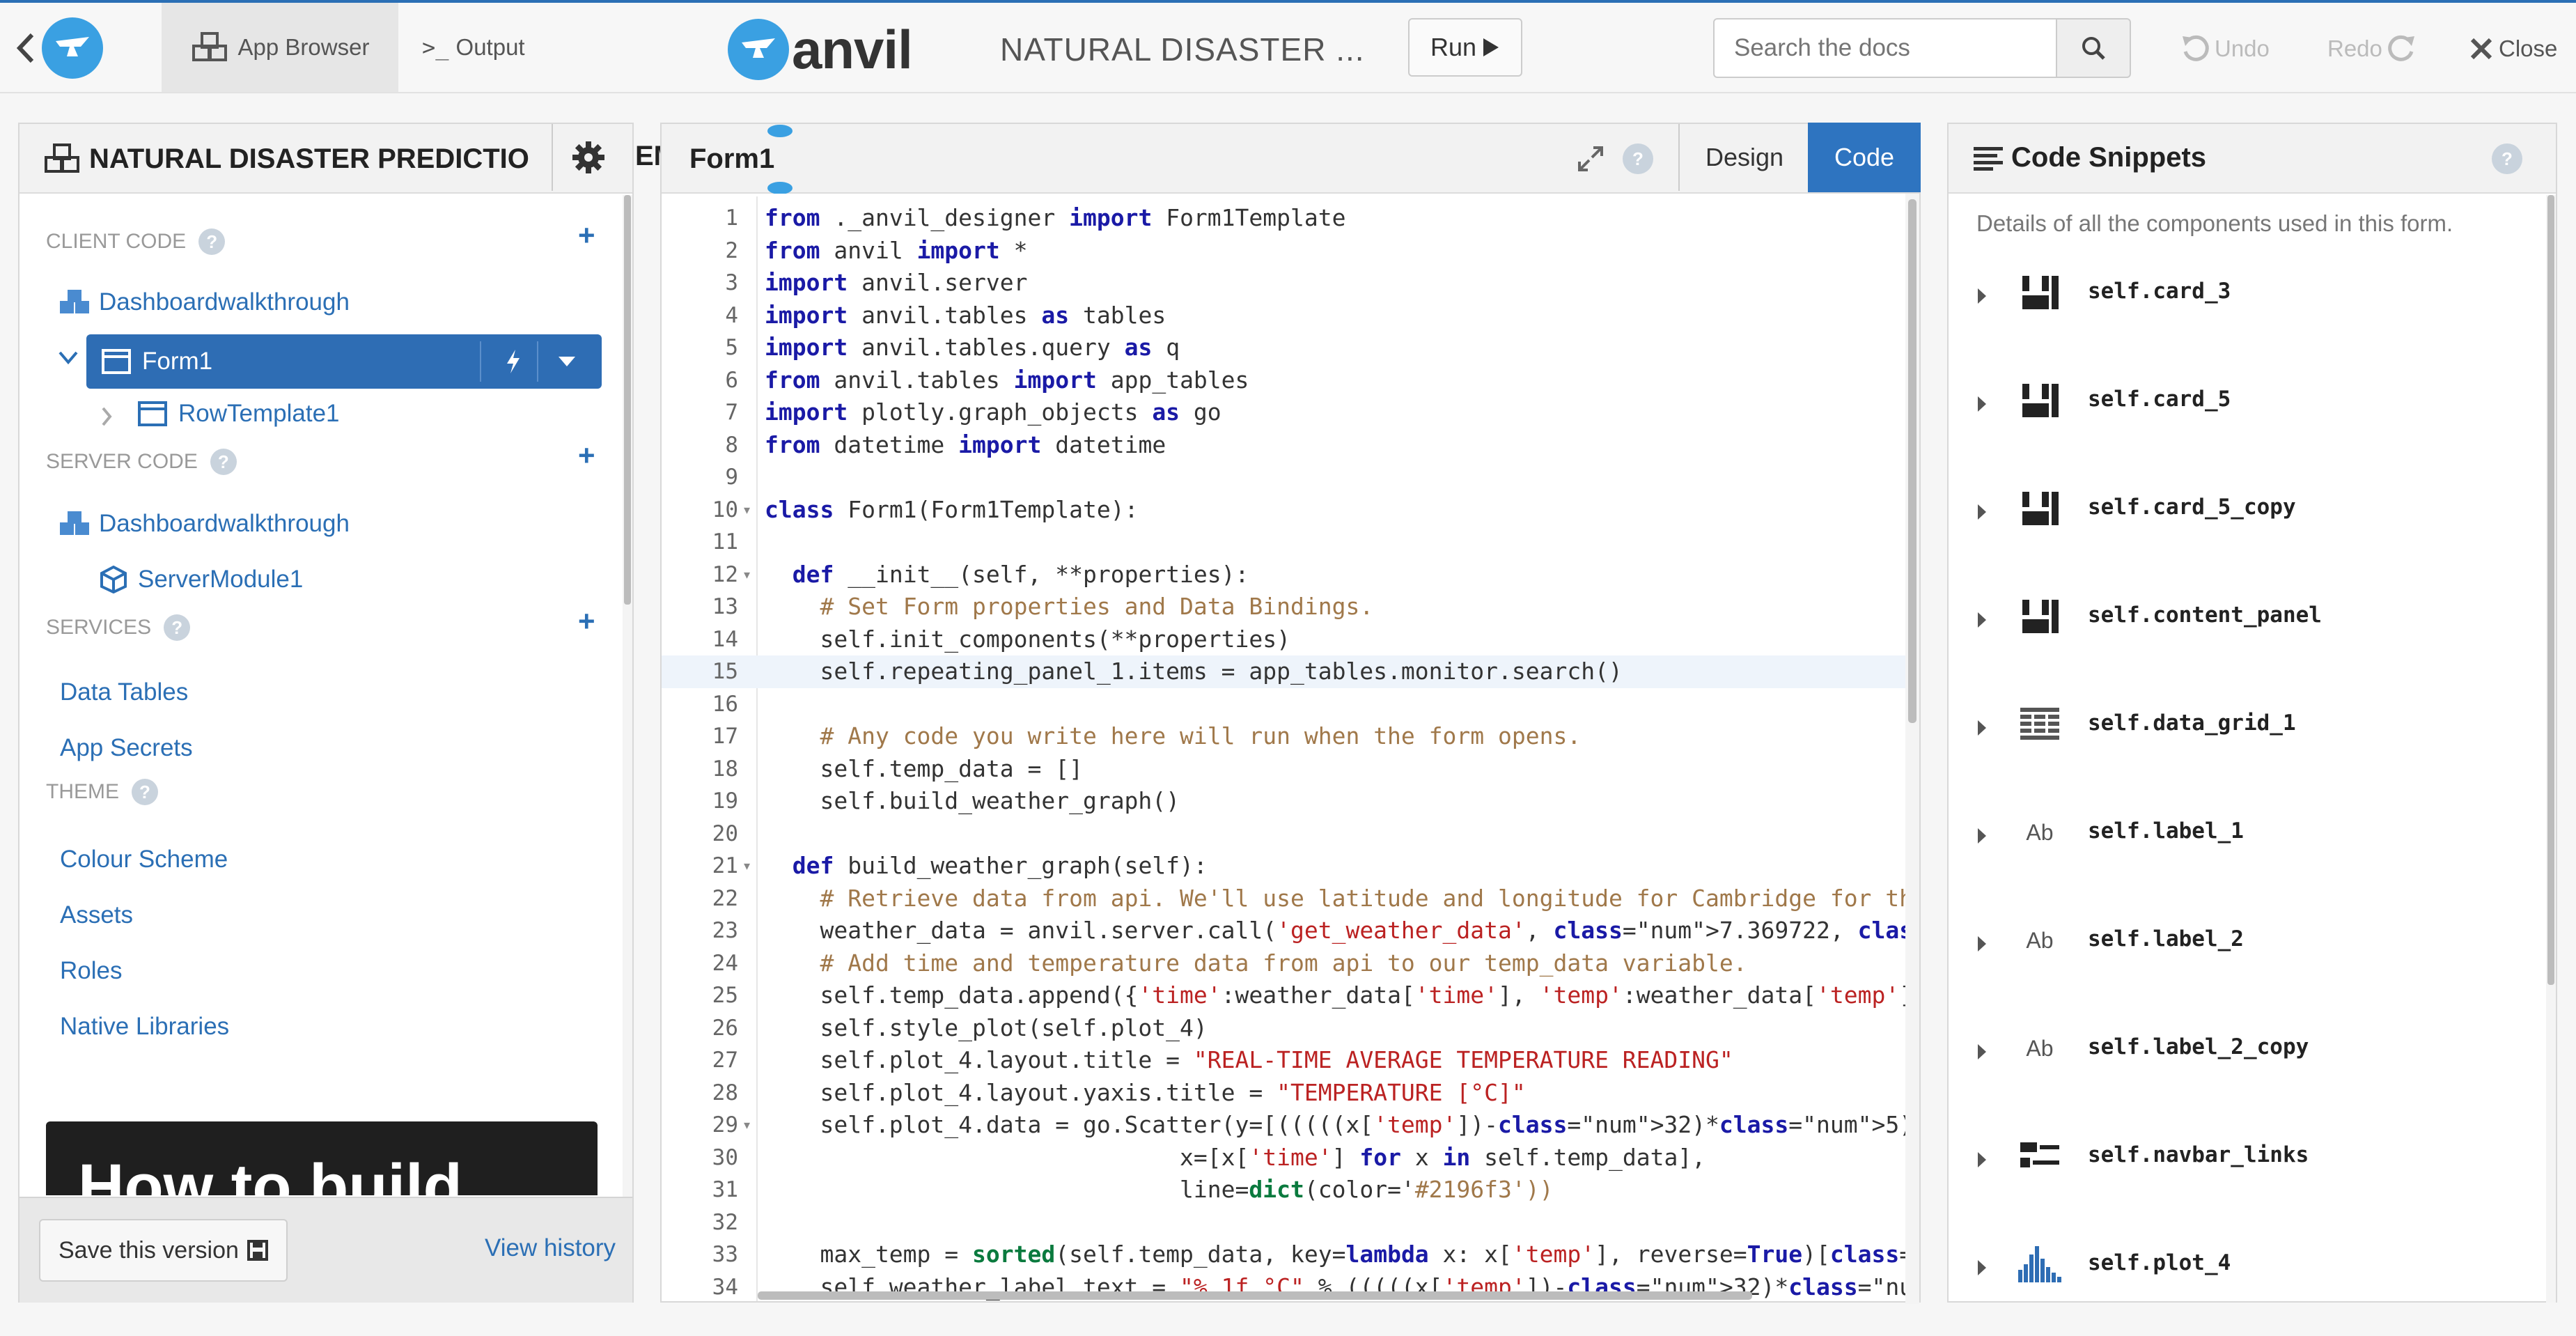  What do you see at coordinates (96, 915) in the screenshot?
I see `theme-item-assets: Assets` at bounding box center [96, 915].